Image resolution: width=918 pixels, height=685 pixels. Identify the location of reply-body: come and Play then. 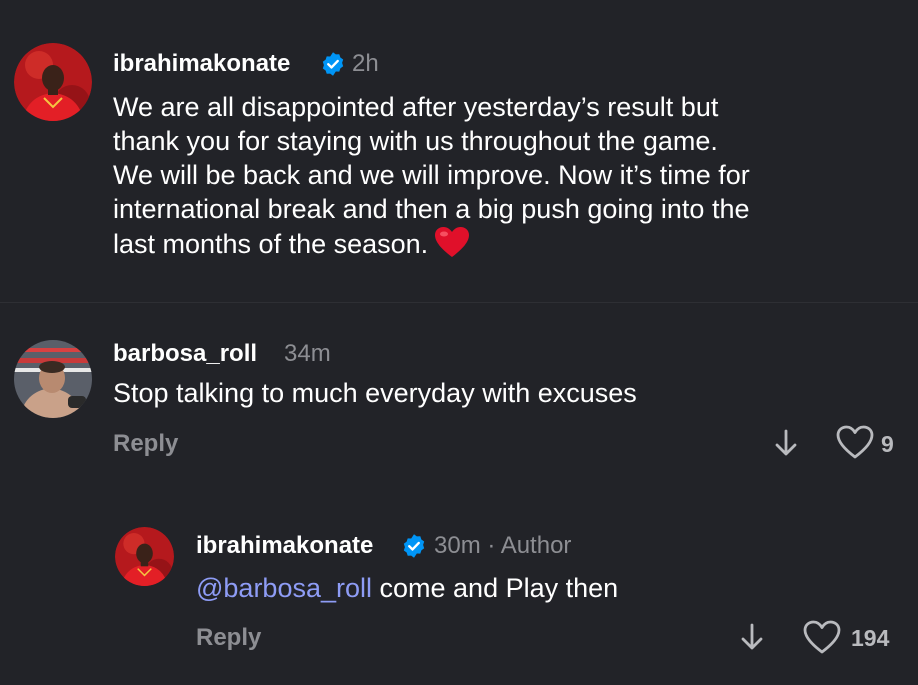
(495, 588).